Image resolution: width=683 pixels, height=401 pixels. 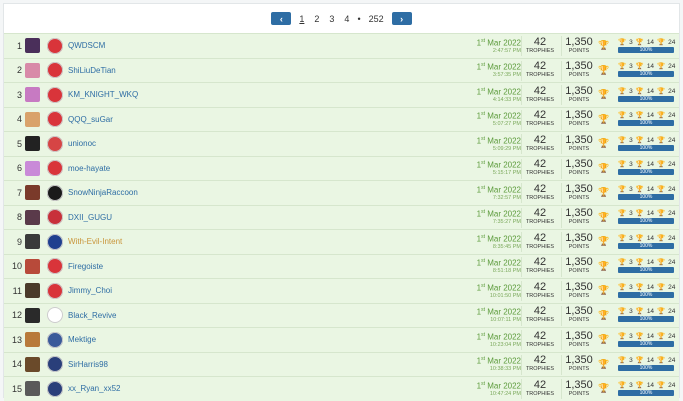 What do you see at coordinates (376, 19) in the screenshot?
I see `page-link-last: 252` at bounding box center [376, 19].